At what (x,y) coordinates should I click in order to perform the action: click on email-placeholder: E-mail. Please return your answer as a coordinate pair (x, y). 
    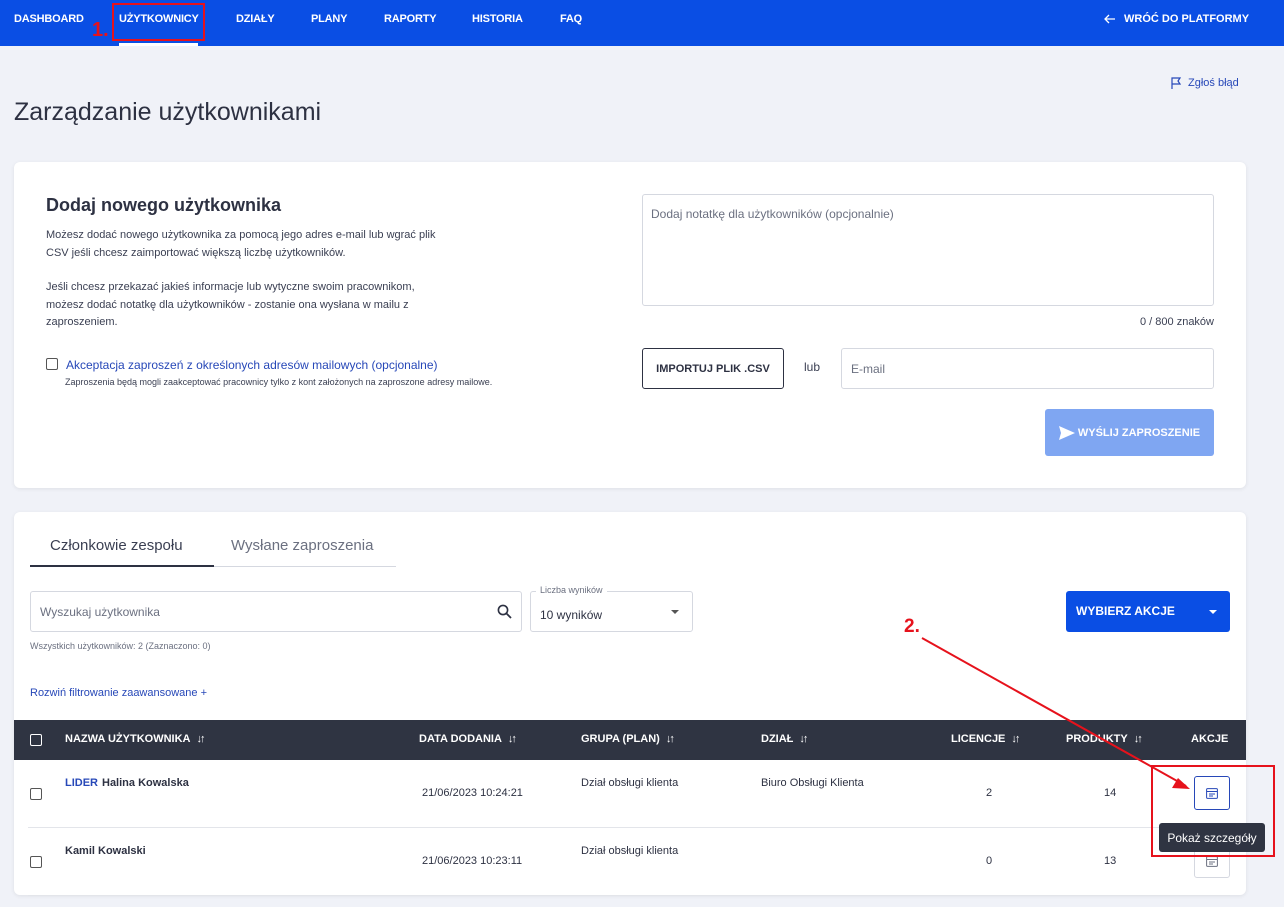
    Looking at the image, I should click on (868, 368).